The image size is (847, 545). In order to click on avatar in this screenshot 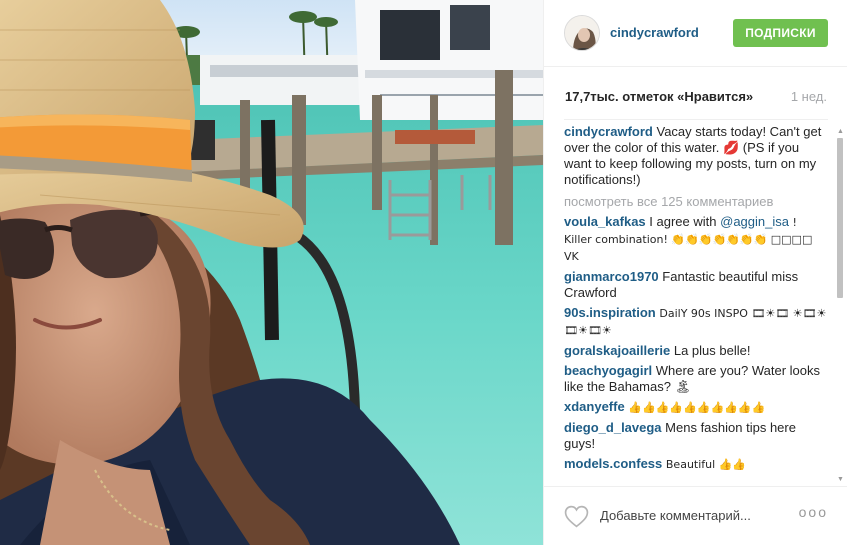, I will do `click(582, 33)`.